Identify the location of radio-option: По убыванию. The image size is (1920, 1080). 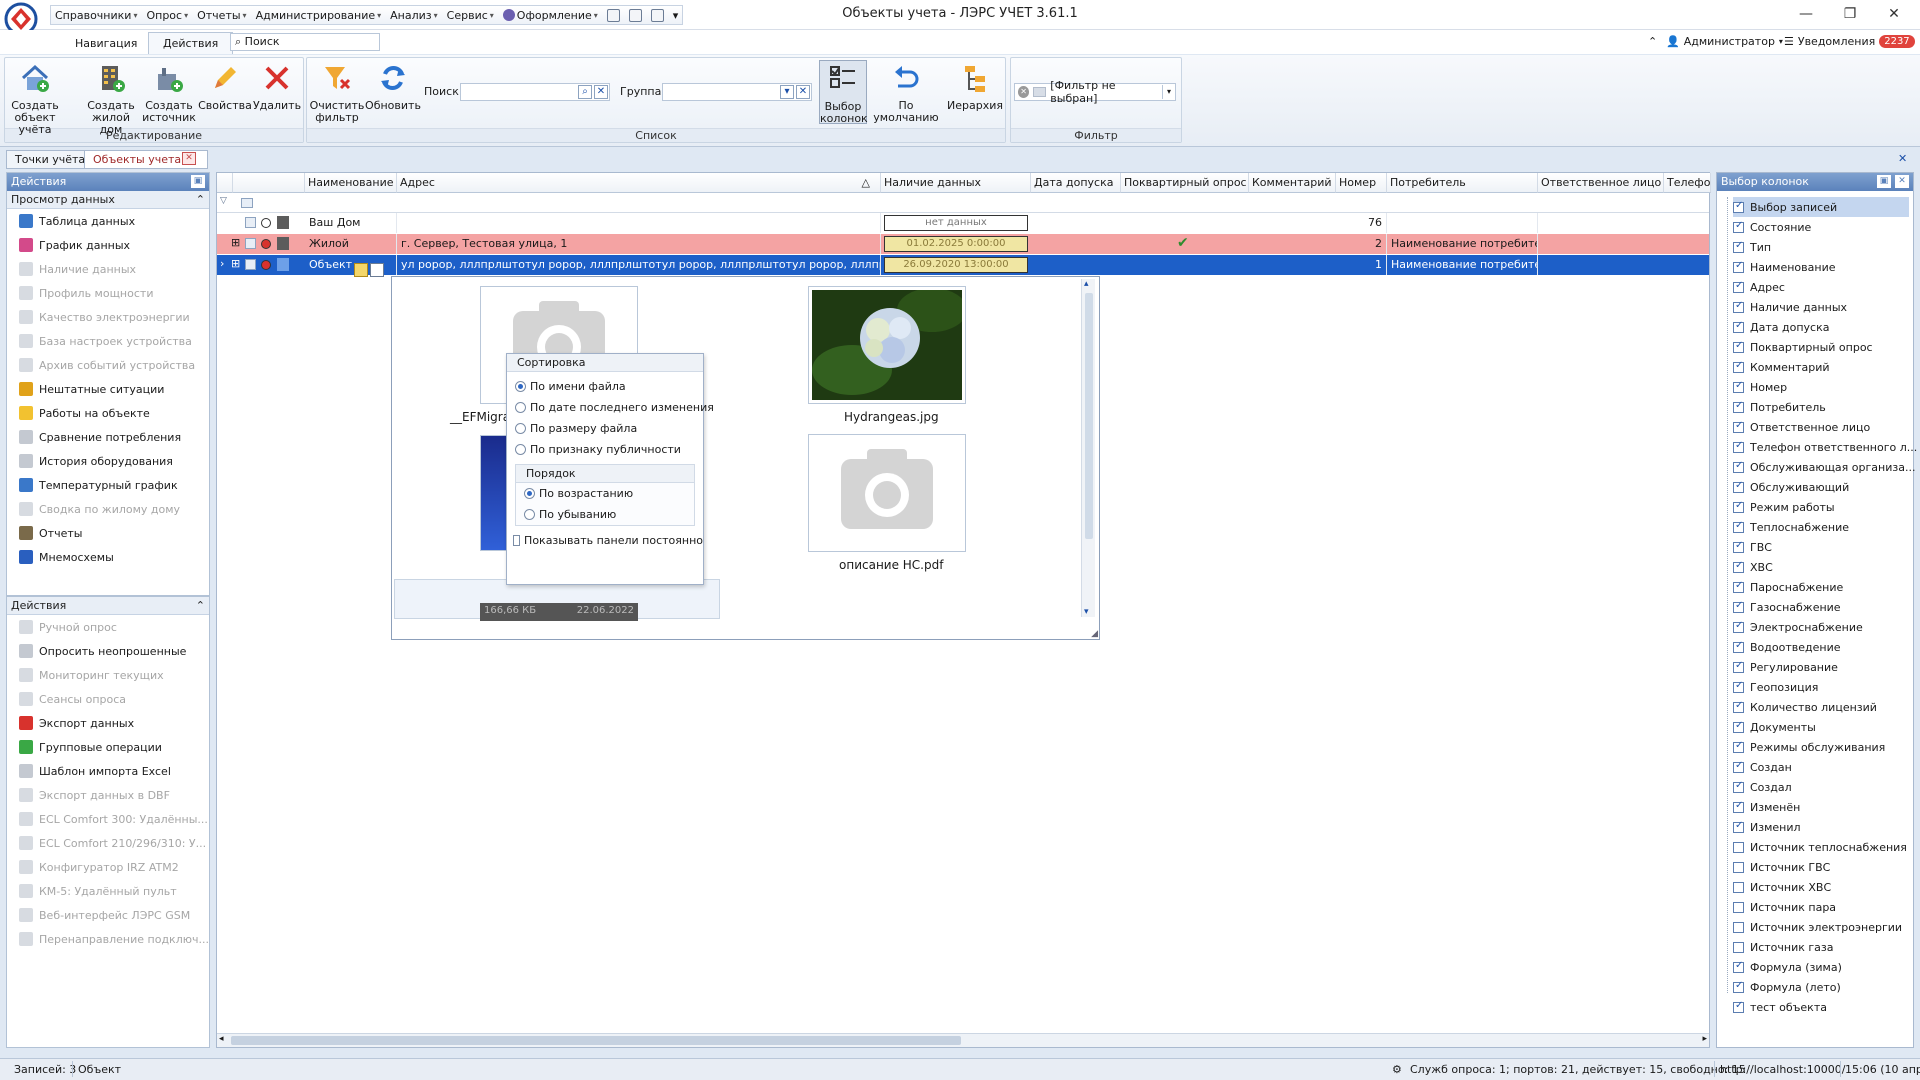
(605, 514).